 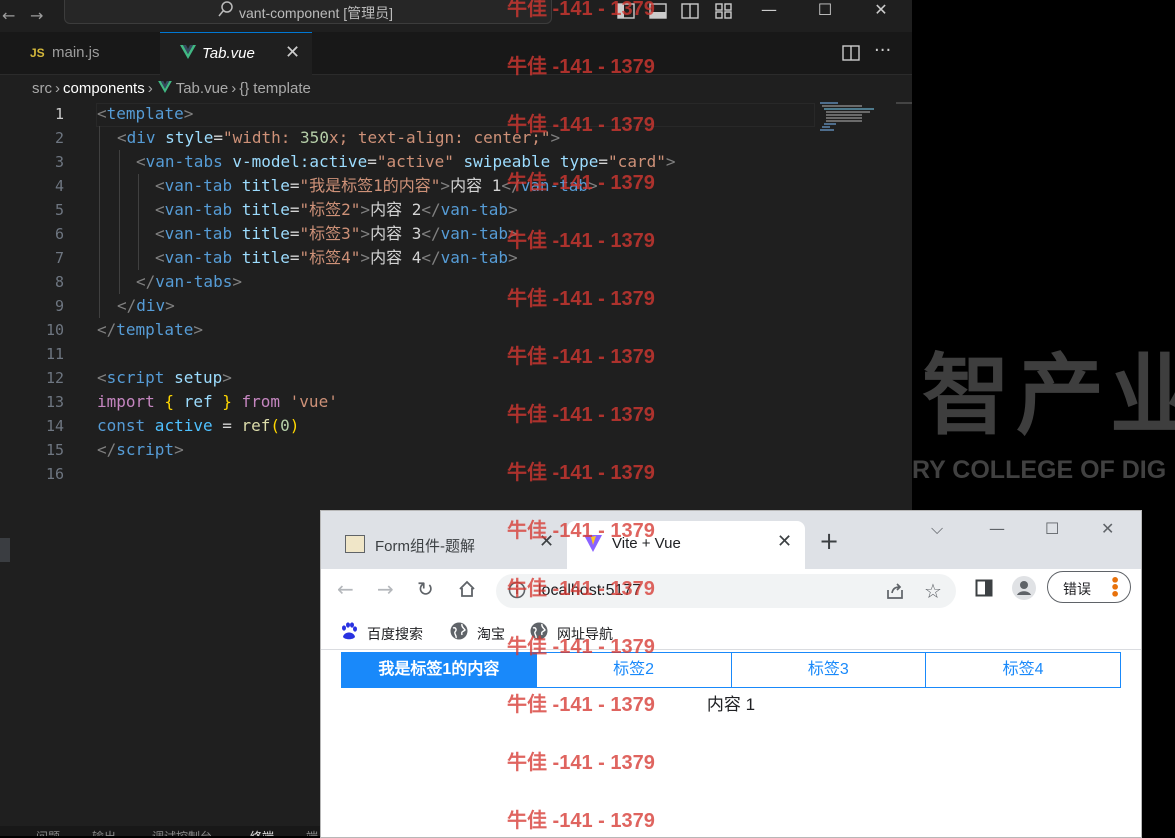 What do you see at coordinates (937, 529) in the screenshot?
I see `tab-search-chevron-icon: ⌵` at bounding box center [937, 529].